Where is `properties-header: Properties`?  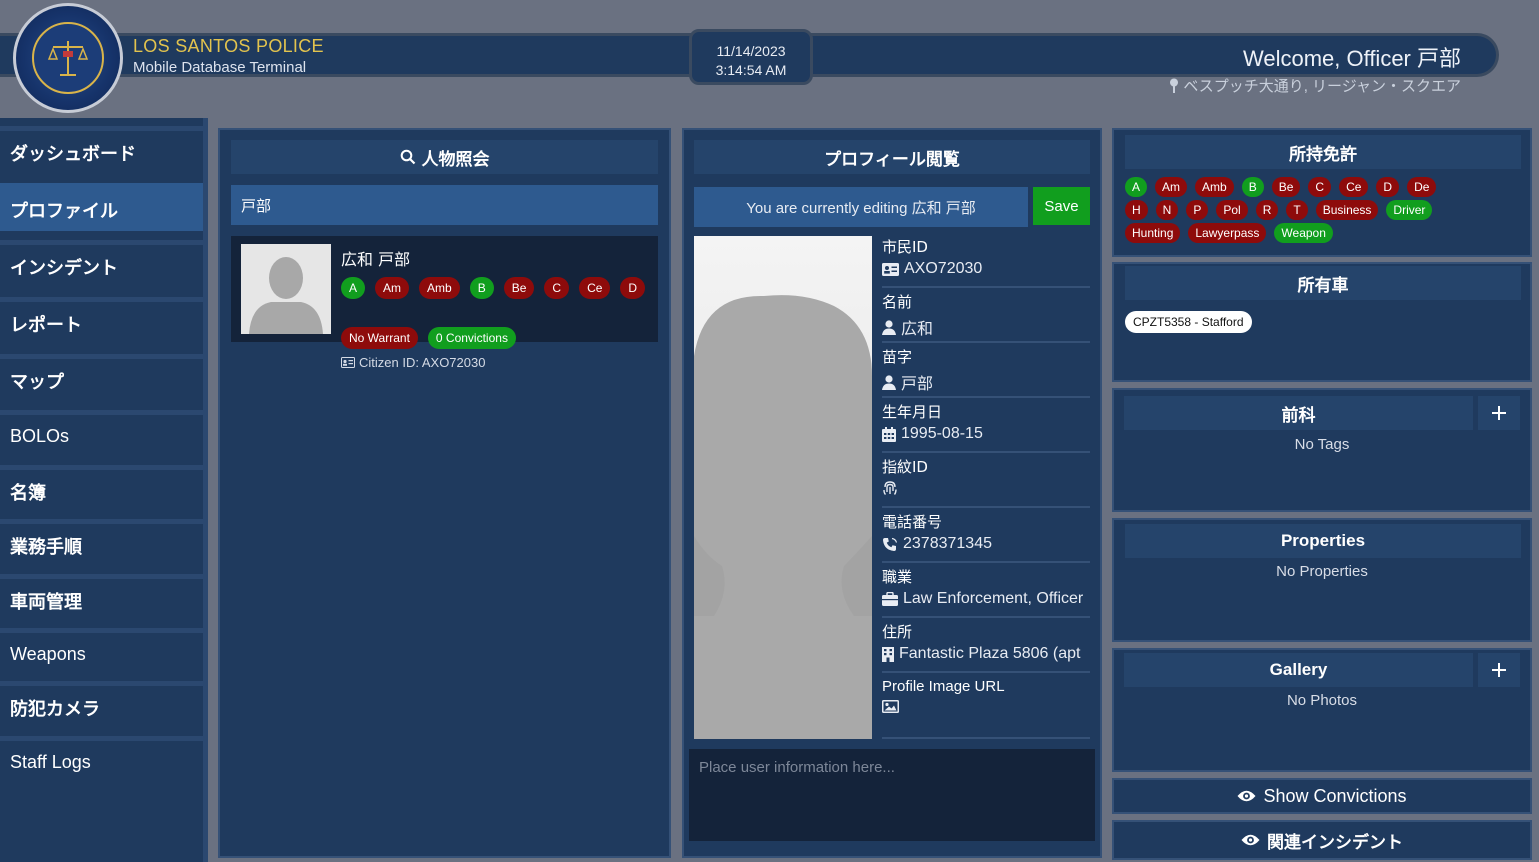
properties-header: Properties is located at coordinates (1323, 541).